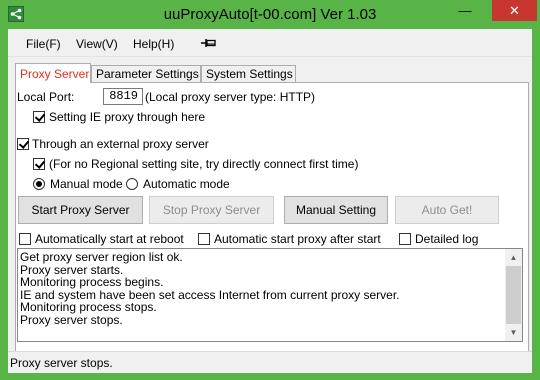  I want to click on scroll-up-icon: ▲, so click(513, 257).